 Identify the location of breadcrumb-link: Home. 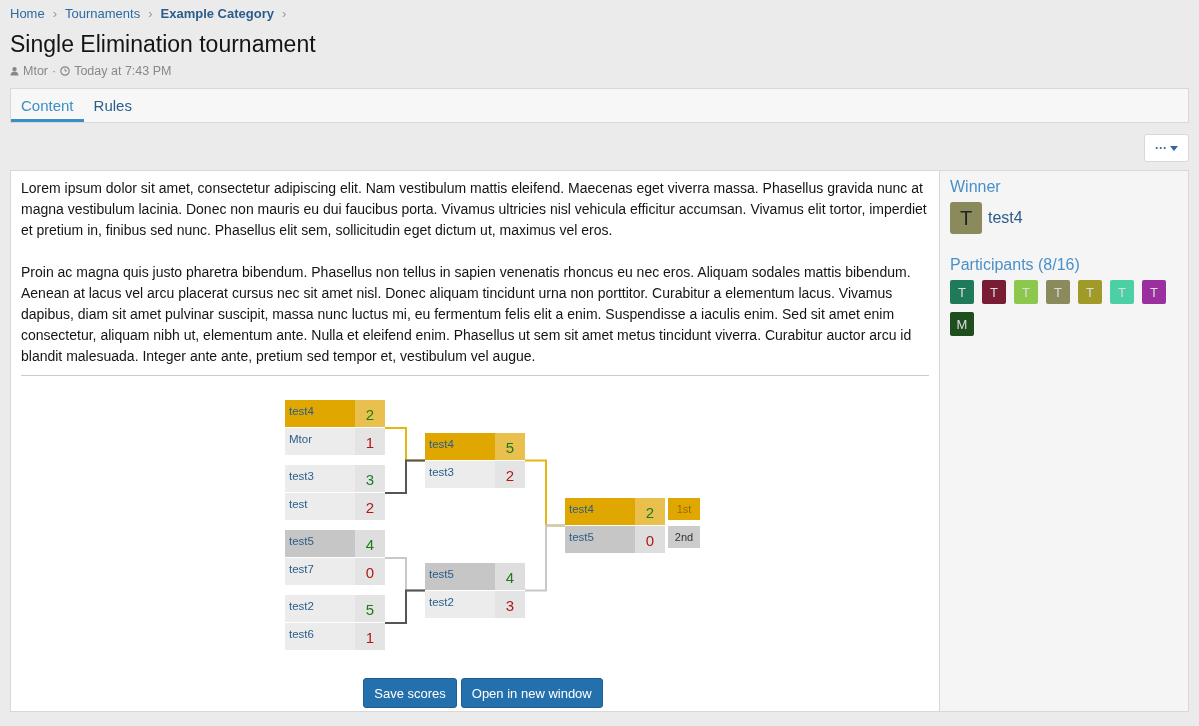
(27, 13).